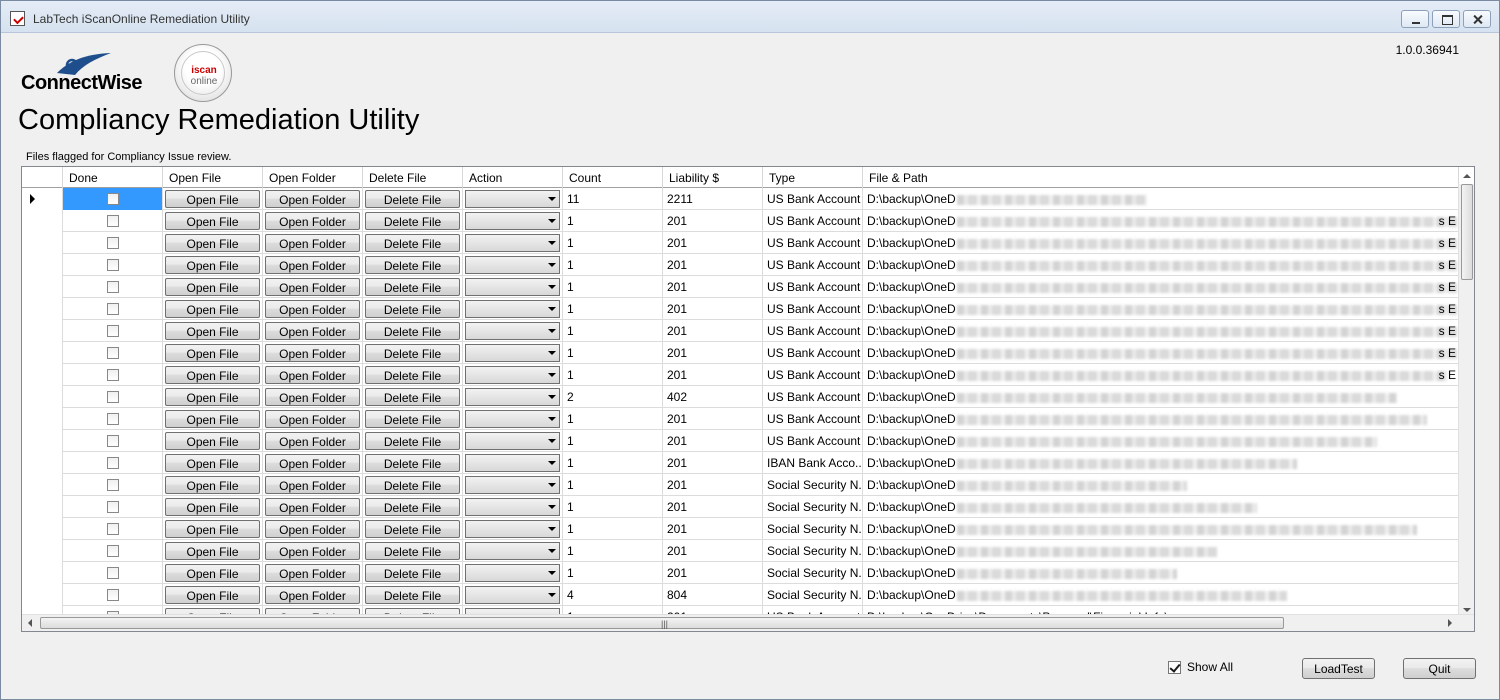 The image size is (1500, 700). I want to click on vertical-scrollbar, so click(1466, 395).